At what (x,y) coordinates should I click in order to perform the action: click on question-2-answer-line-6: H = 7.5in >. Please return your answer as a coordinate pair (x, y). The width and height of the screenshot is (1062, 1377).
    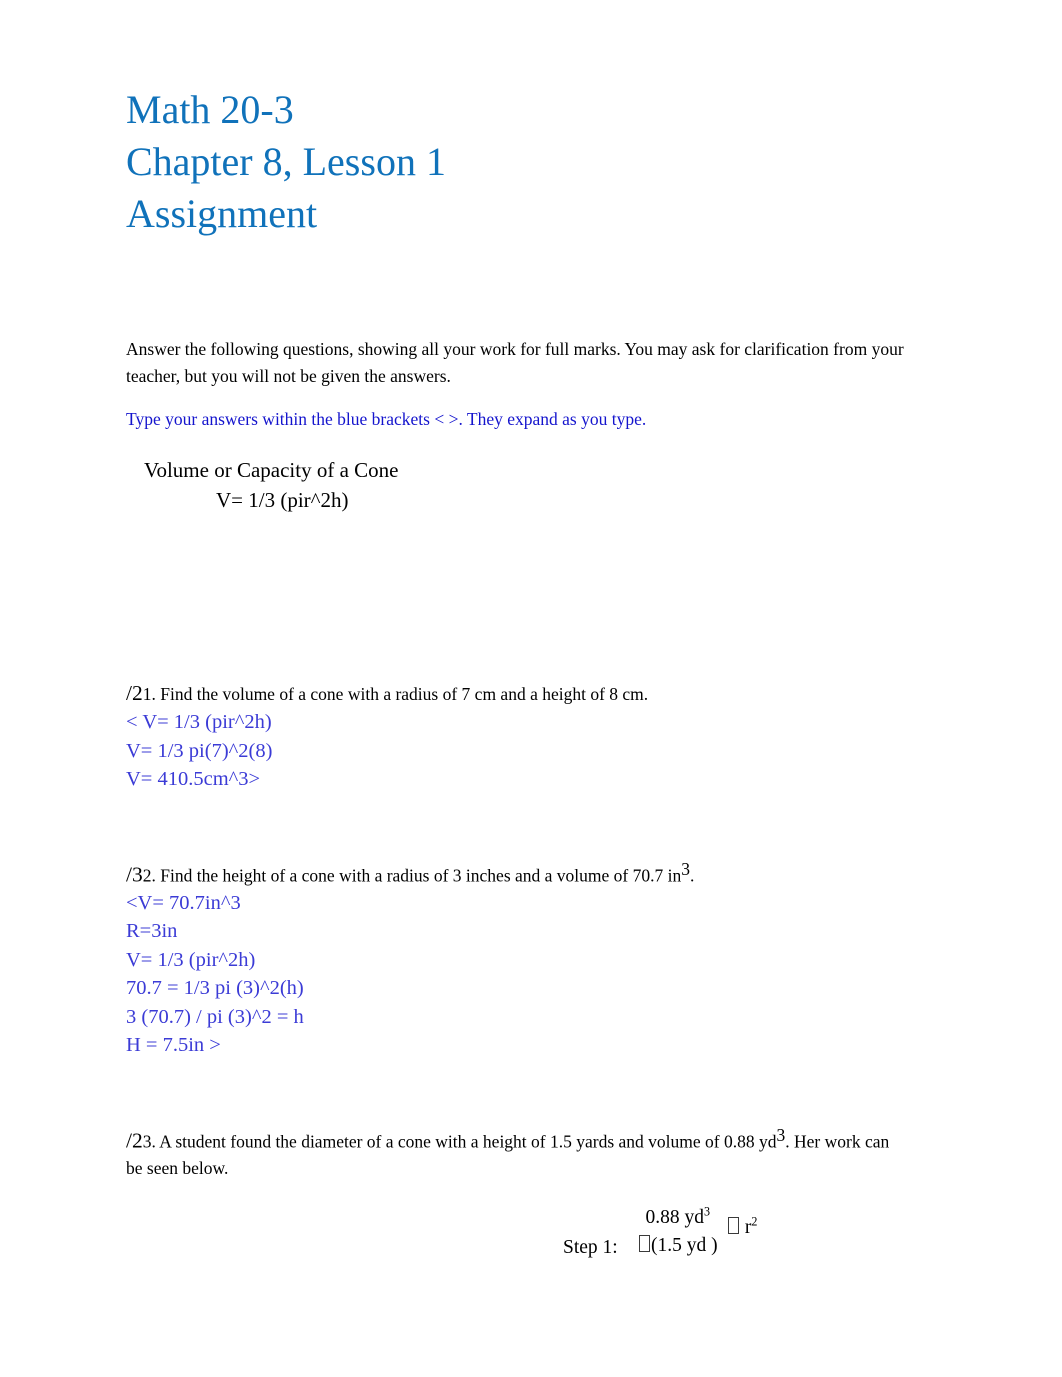
    Looking at the image, I should click on (521, 1045).